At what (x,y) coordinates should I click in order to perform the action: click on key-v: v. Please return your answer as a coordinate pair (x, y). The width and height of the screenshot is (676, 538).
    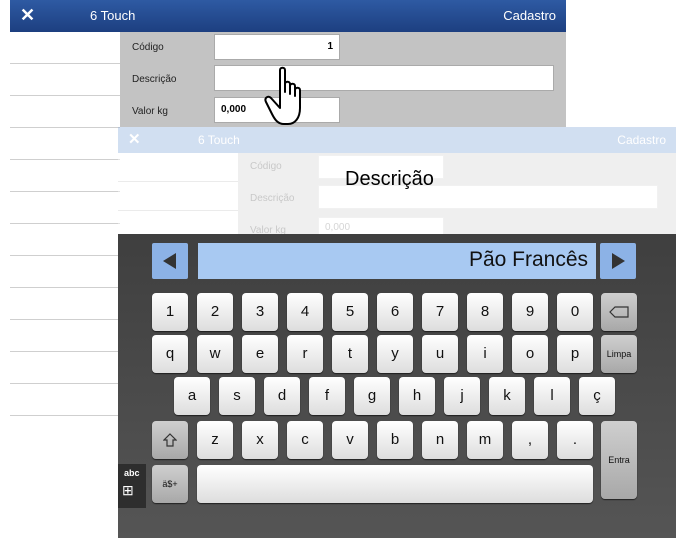
    Looking at the image, I should click on (350, 440).